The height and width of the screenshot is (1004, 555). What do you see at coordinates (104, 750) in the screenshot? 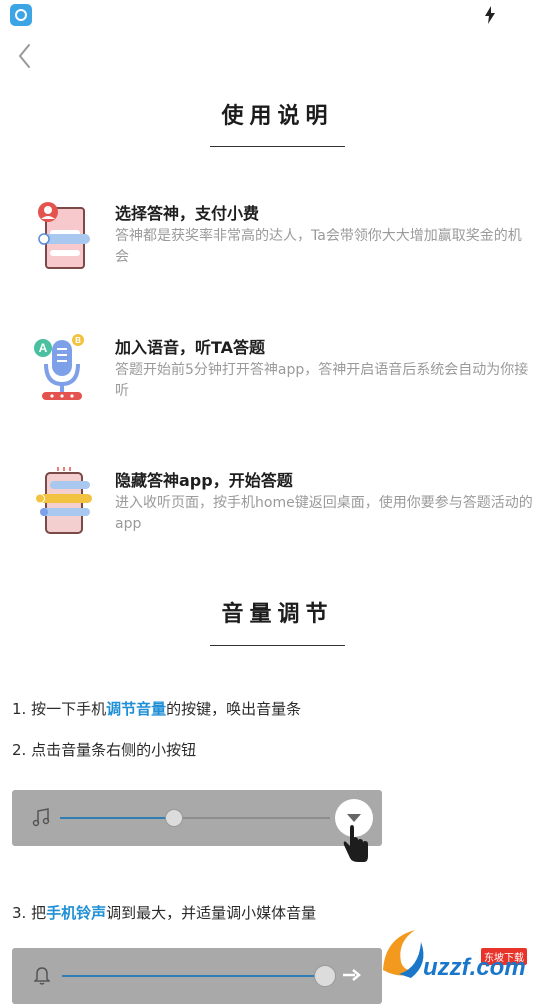
I see `volume-step-2: 2. 点击音量条右侧的小按钮` at bounding box center [104, 750].